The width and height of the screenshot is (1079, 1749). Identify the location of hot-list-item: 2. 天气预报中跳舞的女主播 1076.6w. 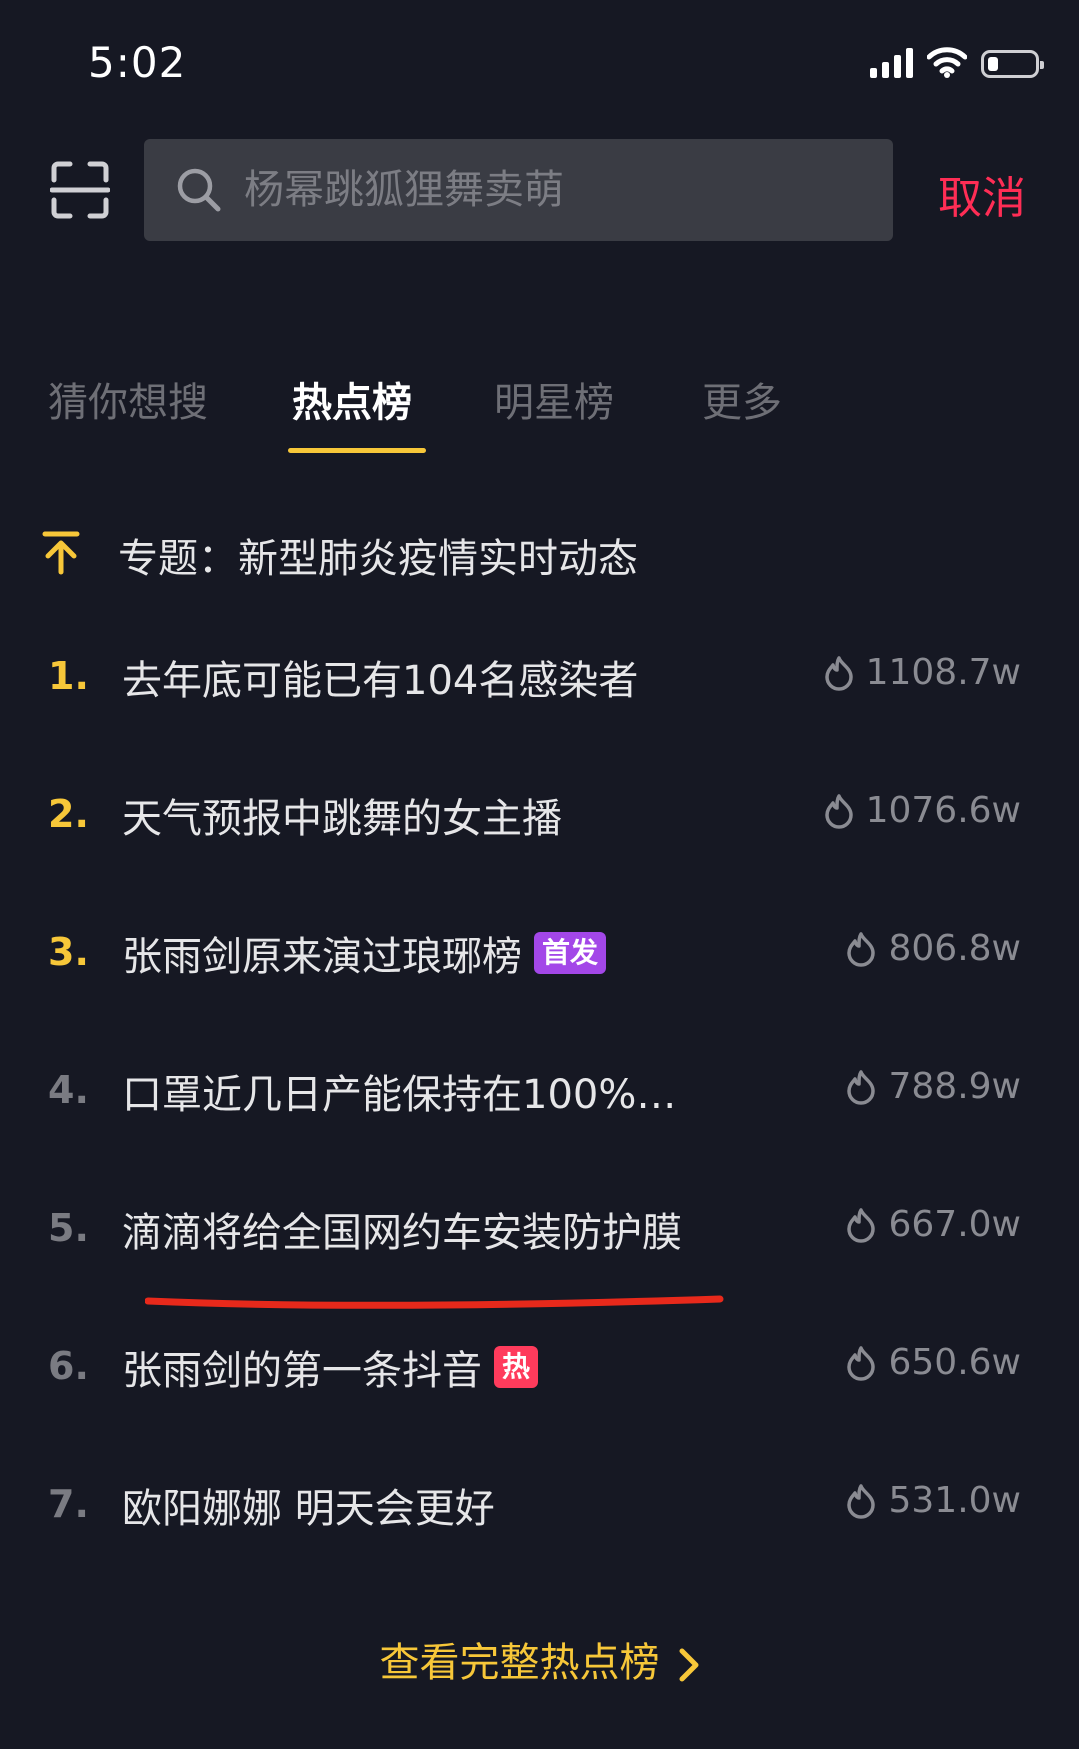
(539, 817).